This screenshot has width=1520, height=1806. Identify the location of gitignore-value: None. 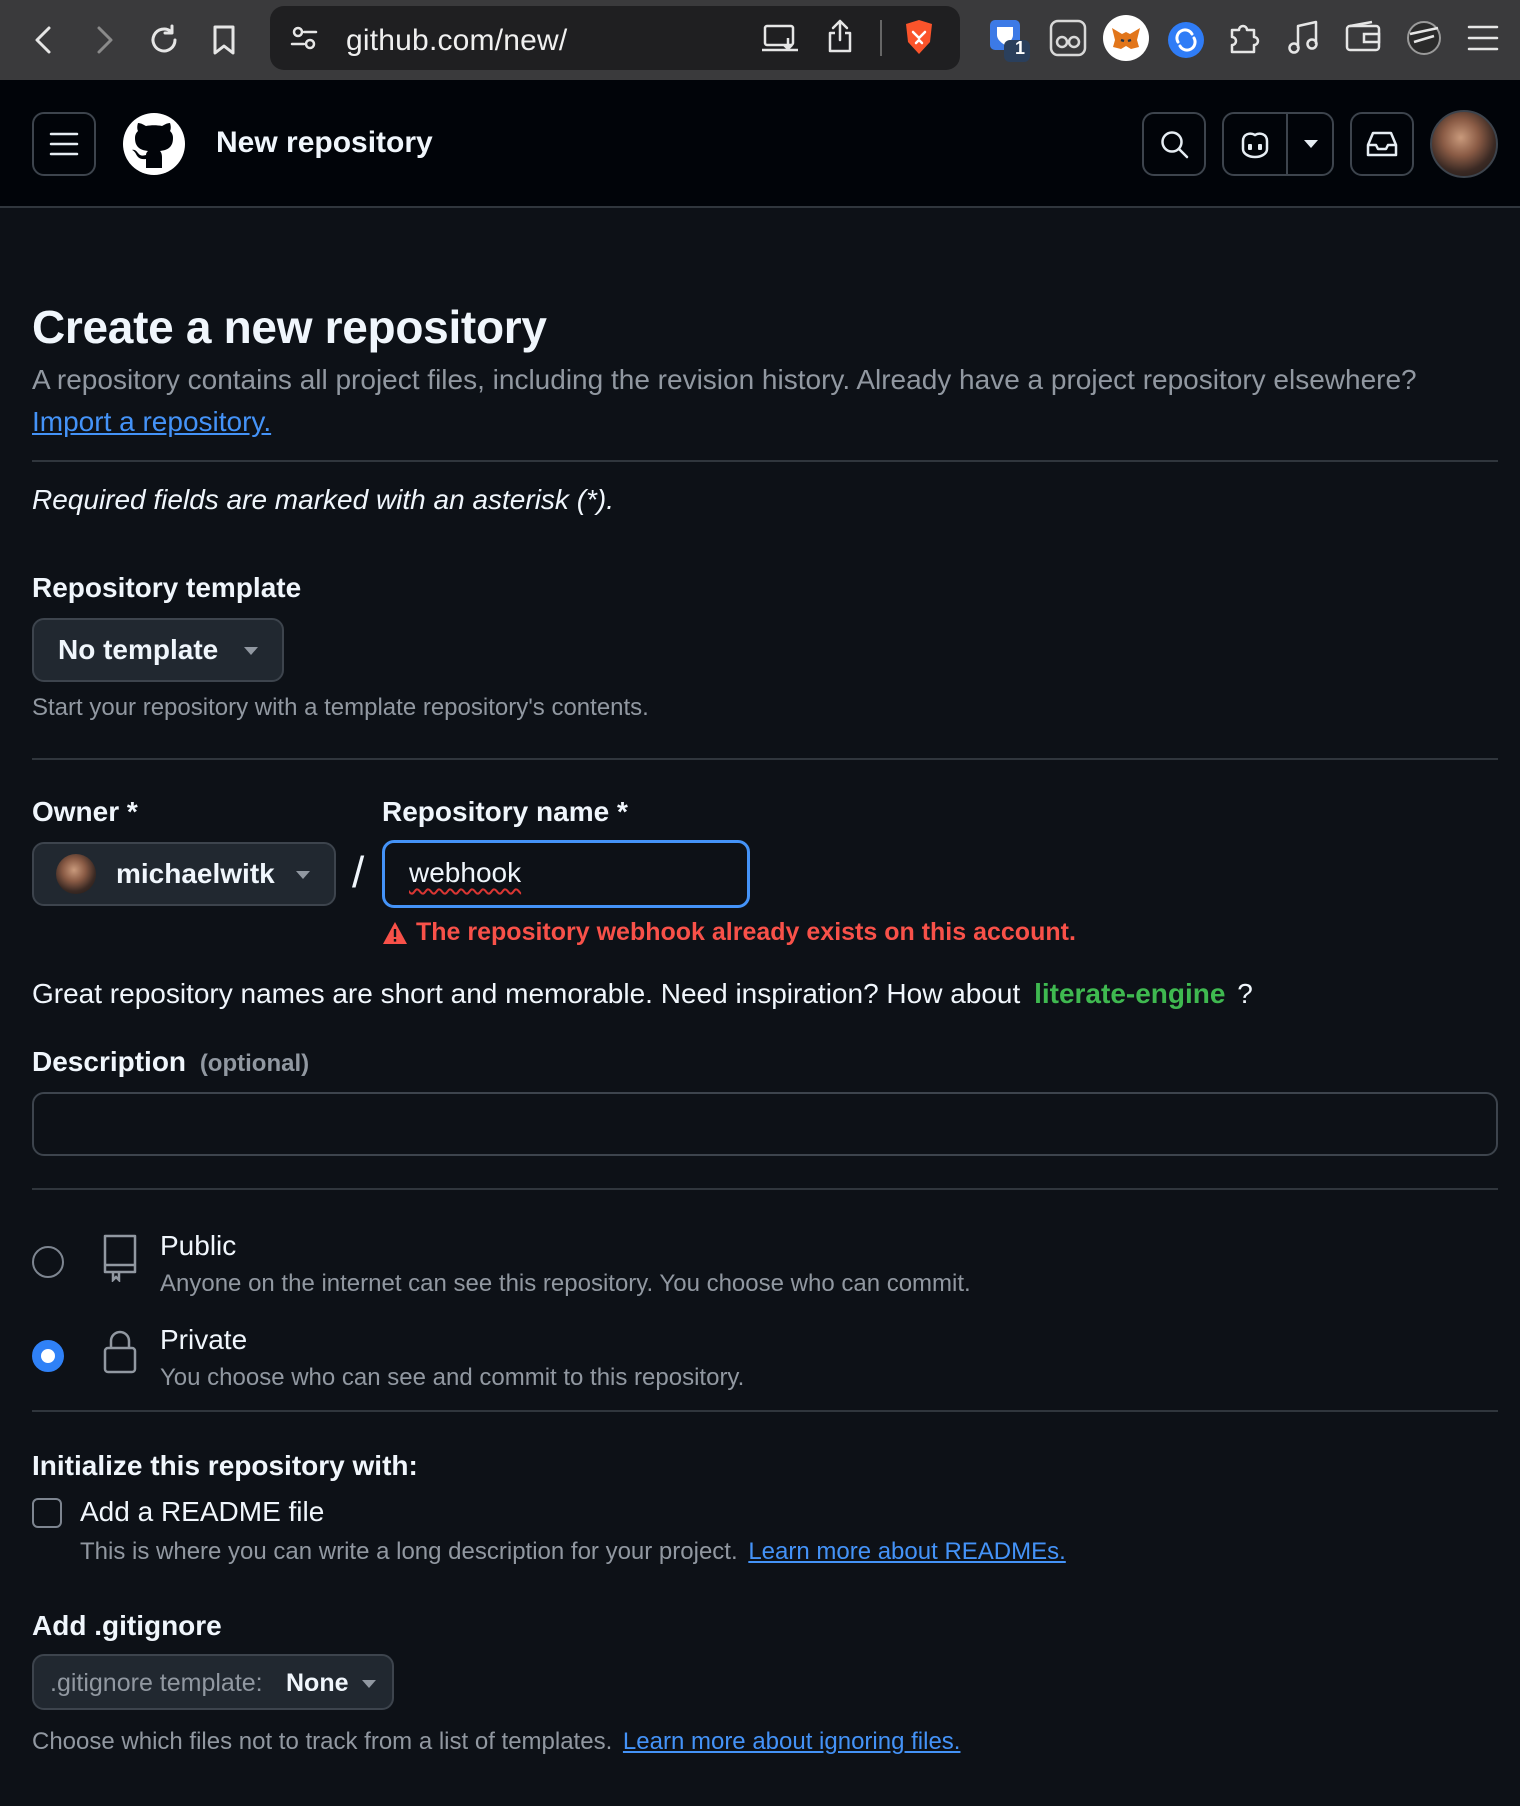
(317, 1683).